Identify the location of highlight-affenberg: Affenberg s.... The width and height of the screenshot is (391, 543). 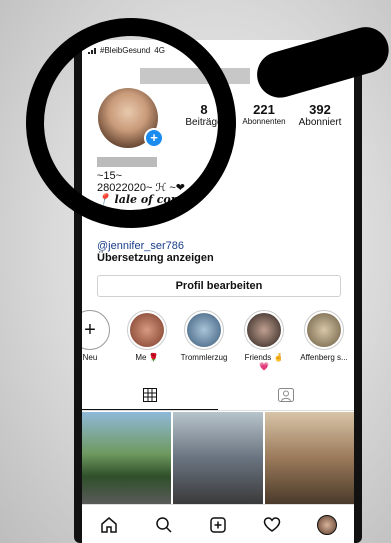
(324, 336).